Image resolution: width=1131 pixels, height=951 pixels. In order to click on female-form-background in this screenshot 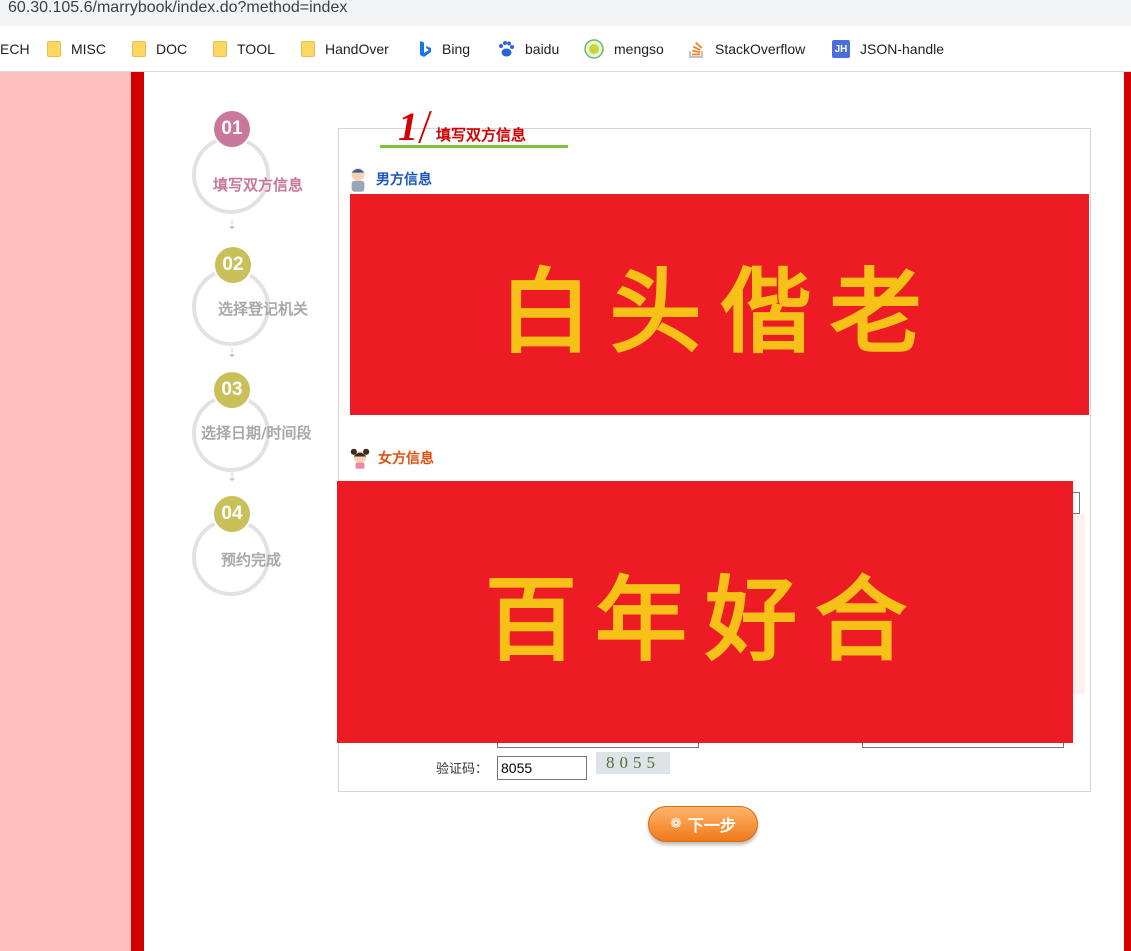, I will do `click(1078, 604)`.